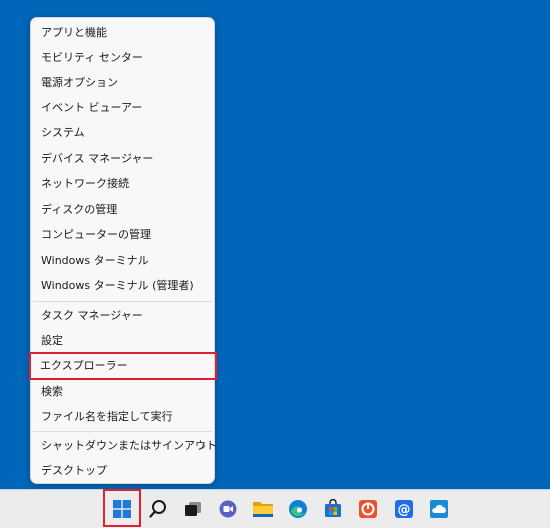 This screenshot has height=528, width=550. I want to click on menu-item-label: デバイス マネージャー, so click(97, 158).